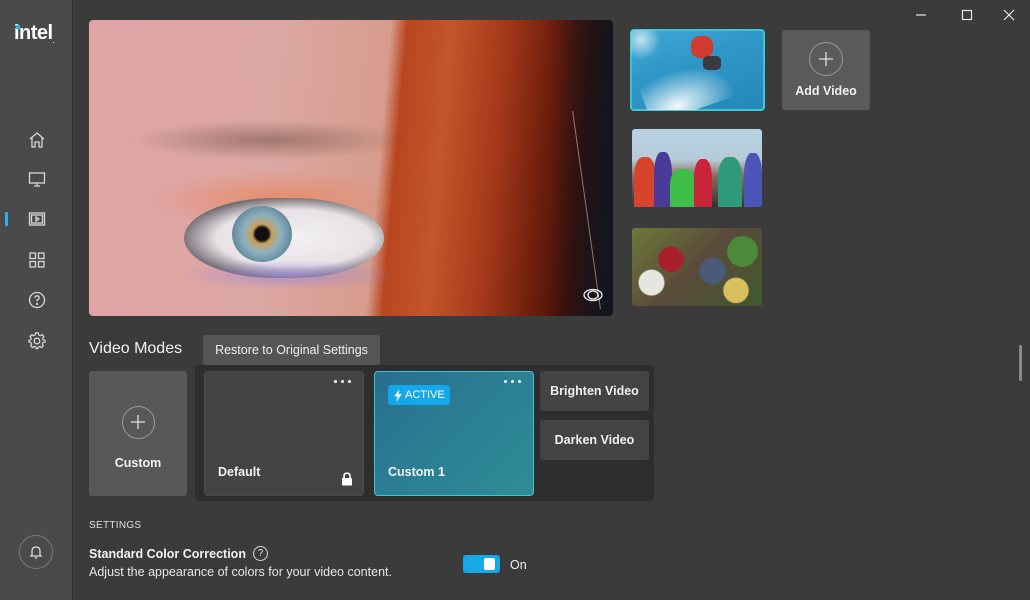 The width and height of the screenshot is (1030, 600). I want to click on active-nav-indicator, so click(6, 219).